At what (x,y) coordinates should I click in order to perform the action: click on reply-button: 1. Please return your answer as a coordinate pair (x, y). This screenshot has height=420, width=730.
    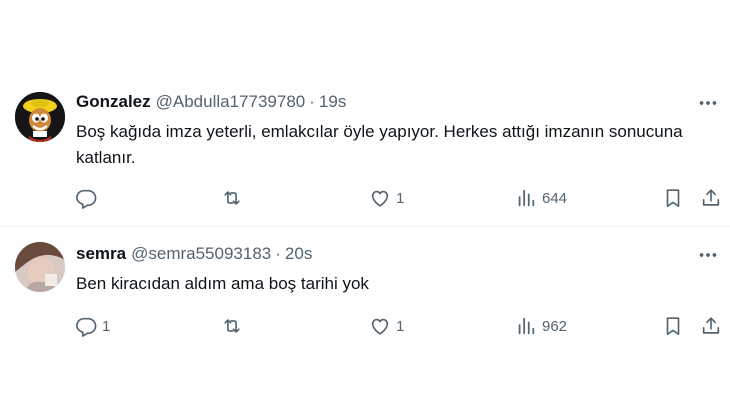
    Looking at the image, I should click on (92, 326).